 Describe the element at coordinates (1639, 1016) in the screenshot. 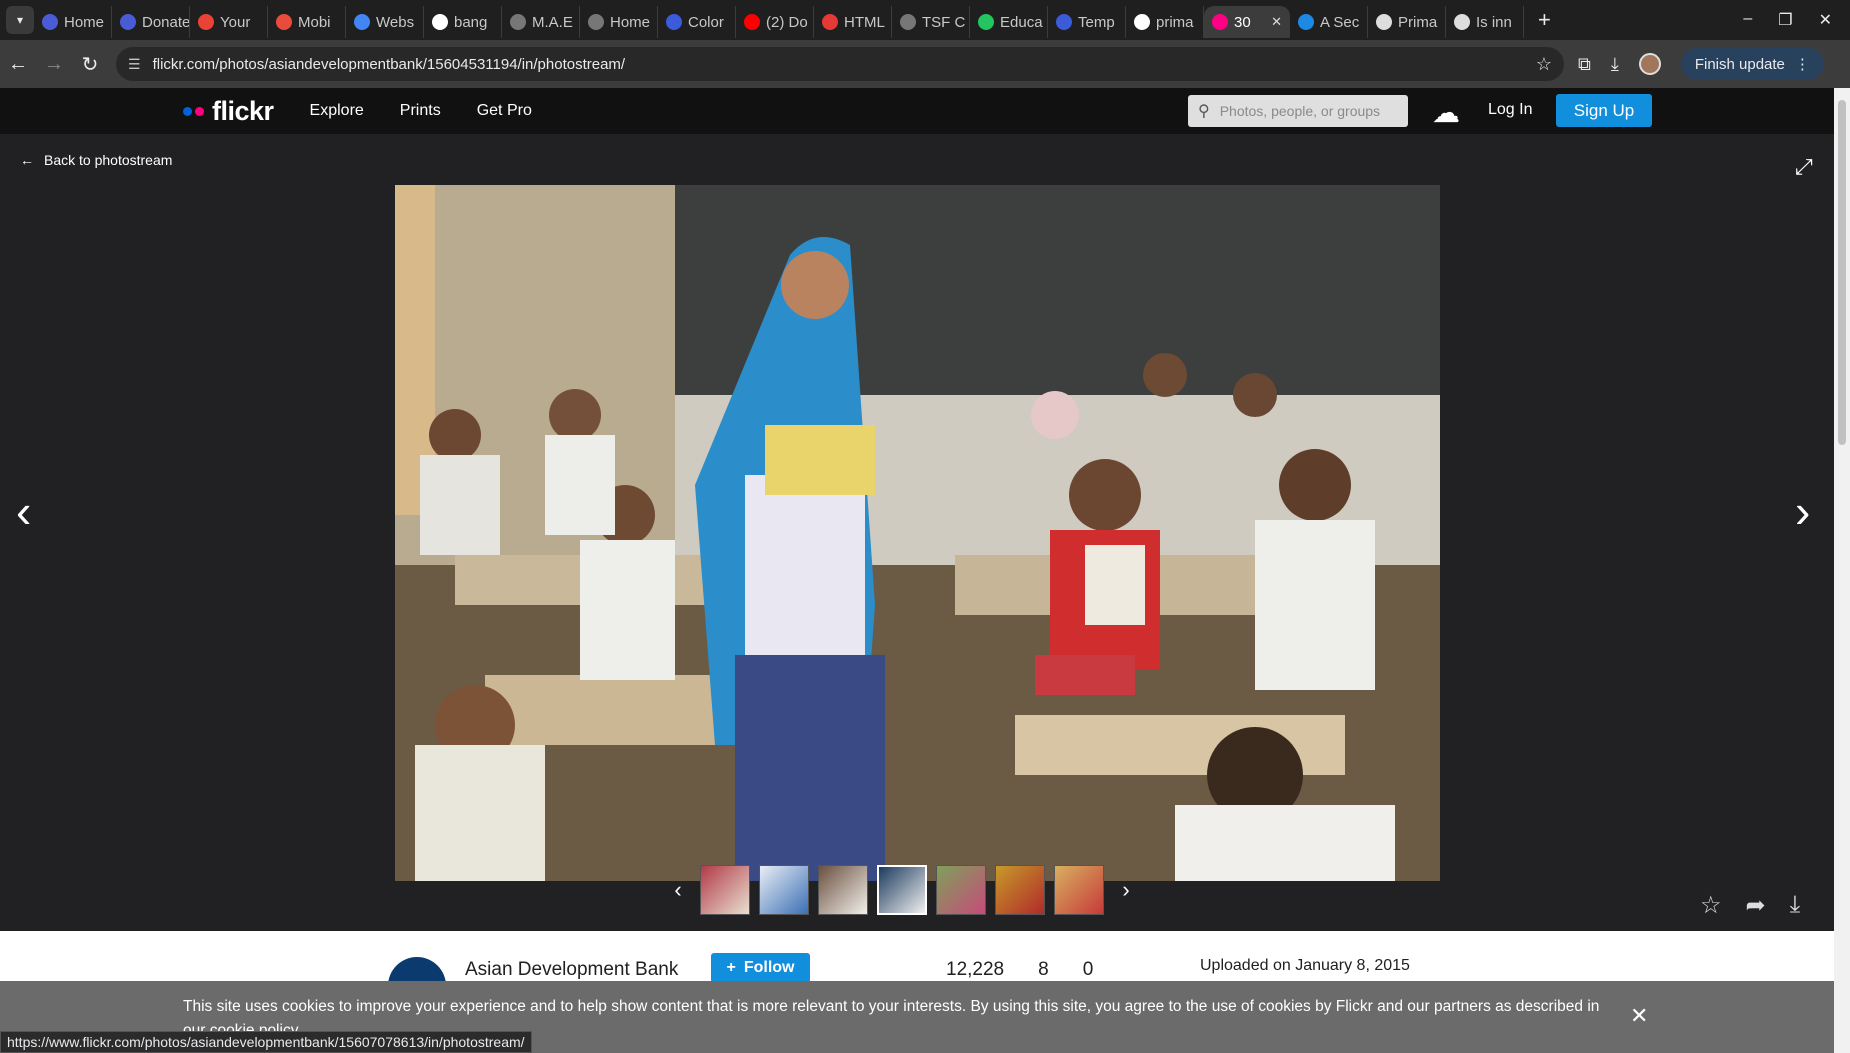

I see `close-icon: ✕` at that location.